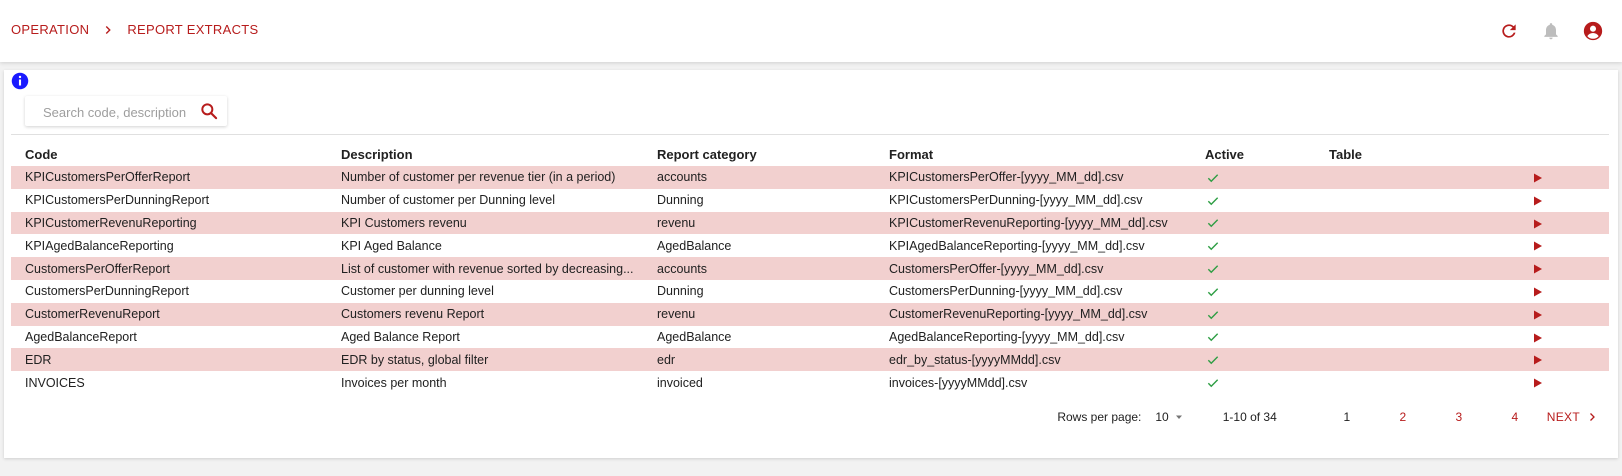 The height and width of the screenshot is (476, 1622). What do you see at coordinates (1551, 31) in the screenshot?
I see `bell-icon` at bounding box center [1551, 31].